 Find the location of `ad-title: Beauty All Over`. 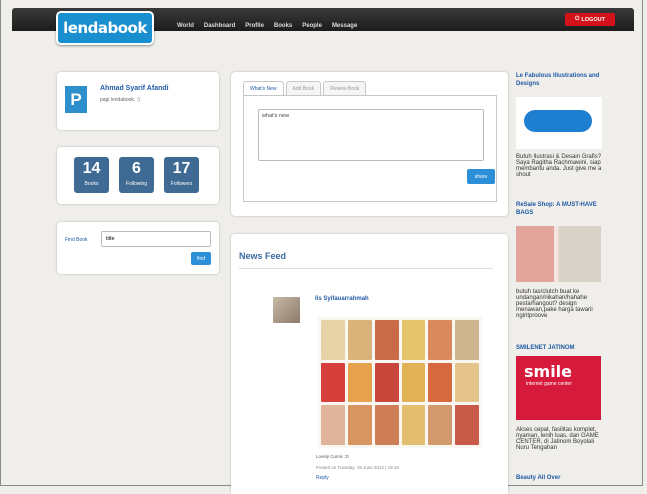

ad-title: Beauty All Over is located at coordinates (561, 478).